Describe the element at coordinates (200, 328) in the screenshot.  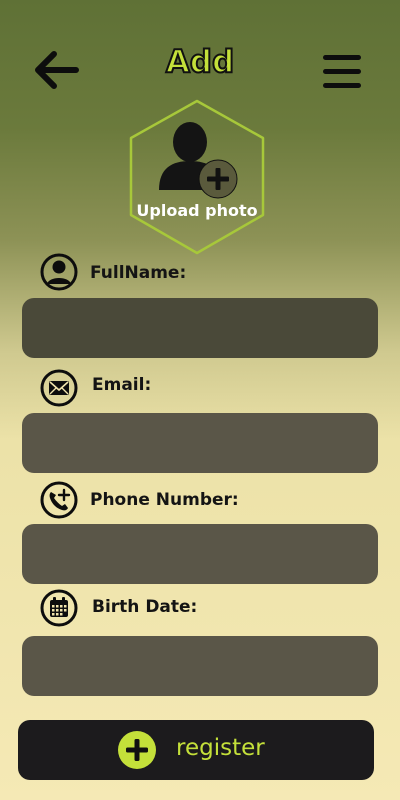
I see `fullname-field` at that location.